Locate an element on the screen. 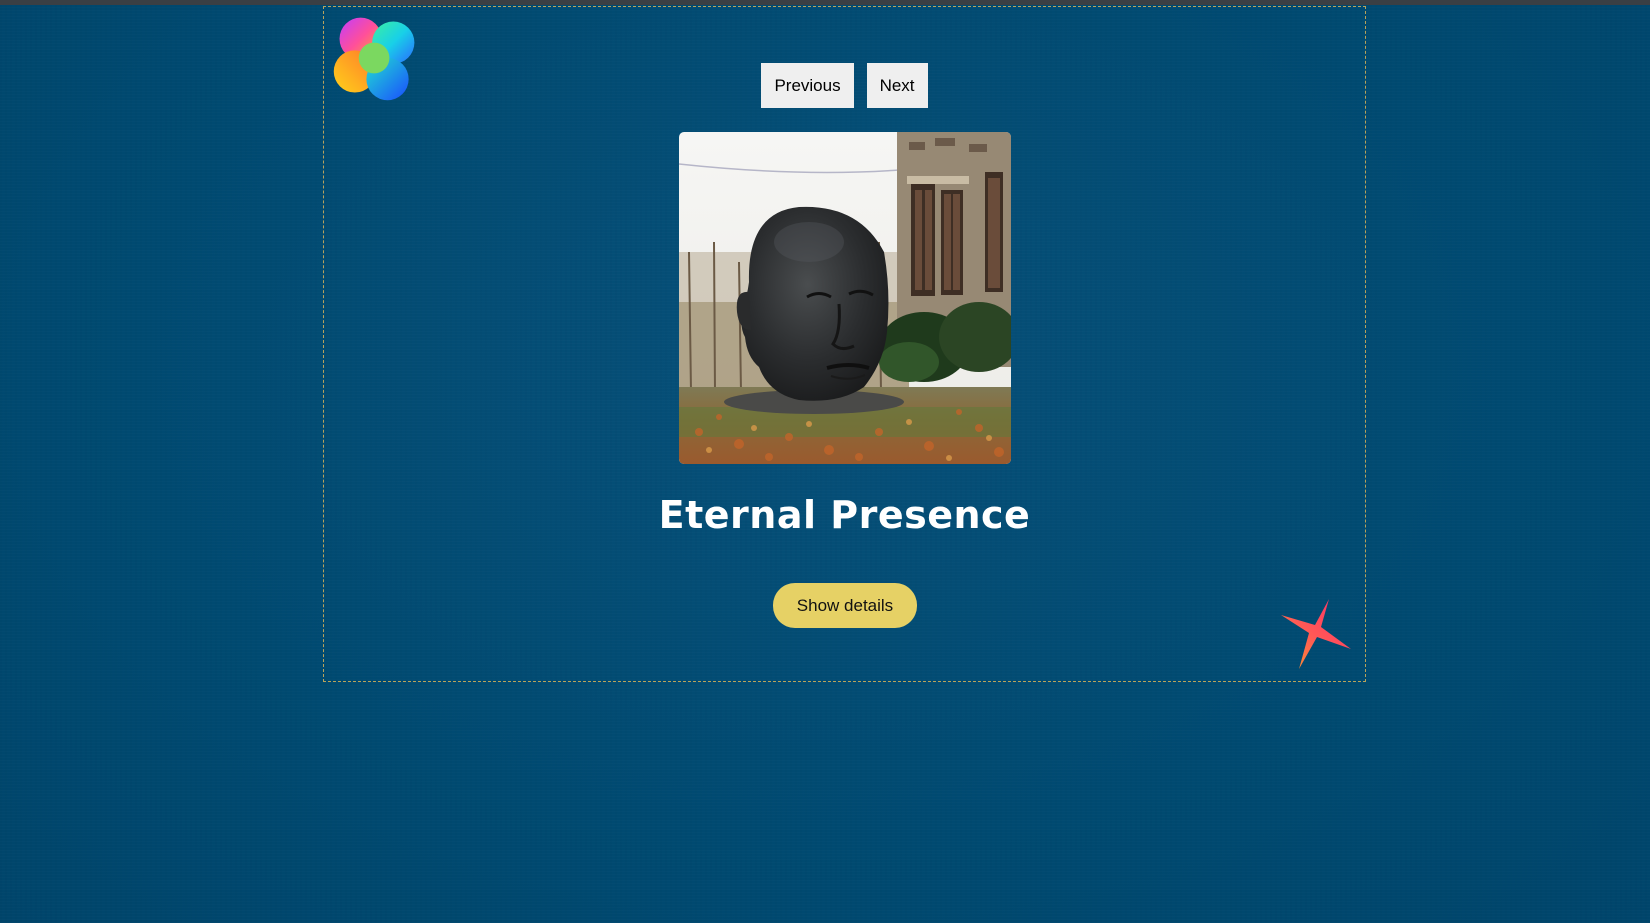 The width and height of the screenshot is (1650, 923). previous-button: Previous is located at coordinates (807, 85).